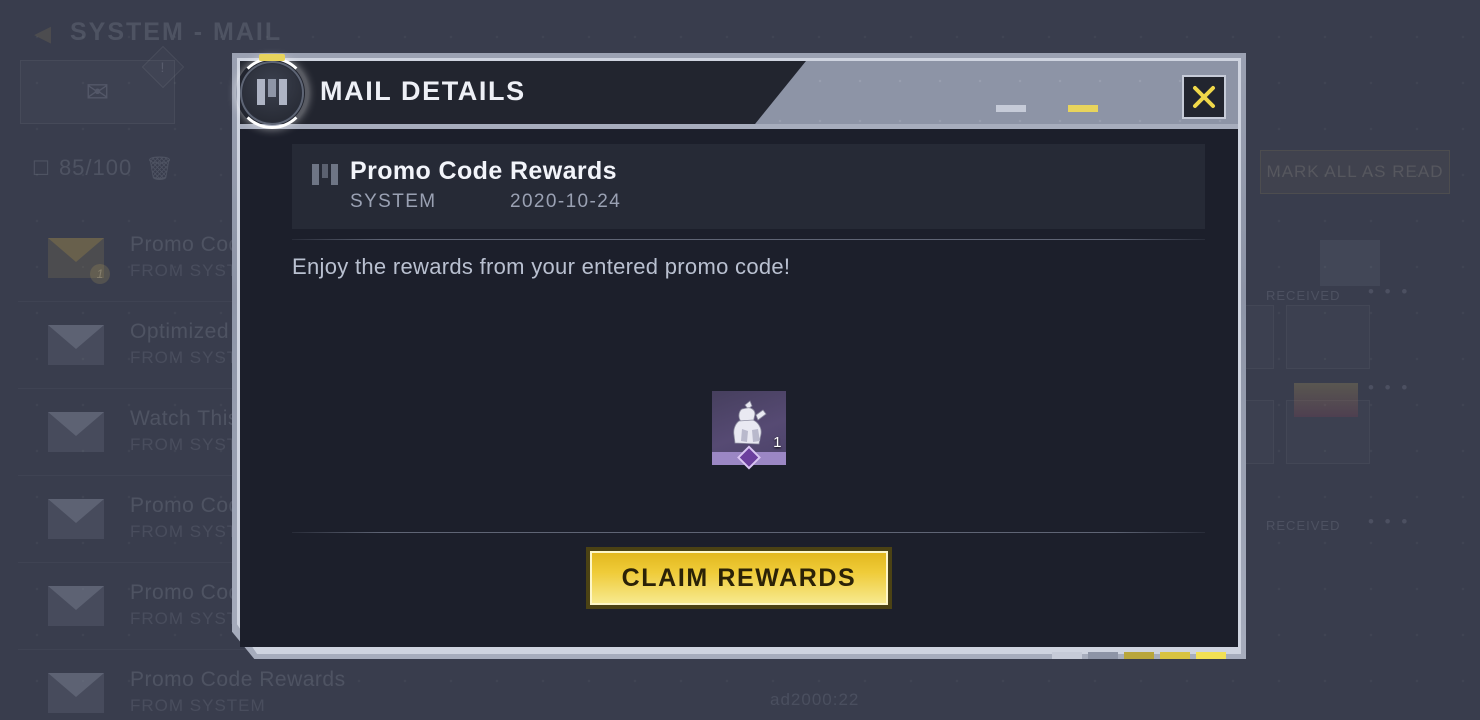 The height and width of the screenshot is (720, 1480). I want to click on claim-rewards-label: CLAIM REWARDS, so click(739, 577).